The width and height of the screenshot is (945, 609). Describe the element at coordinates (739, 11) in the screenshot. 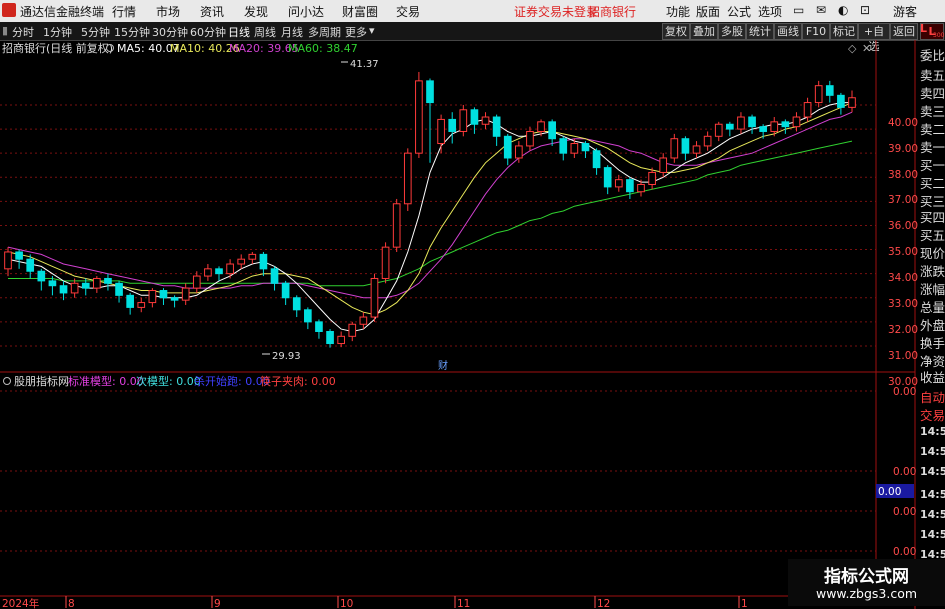

I see `menu-gongshi: 公式` at that location.